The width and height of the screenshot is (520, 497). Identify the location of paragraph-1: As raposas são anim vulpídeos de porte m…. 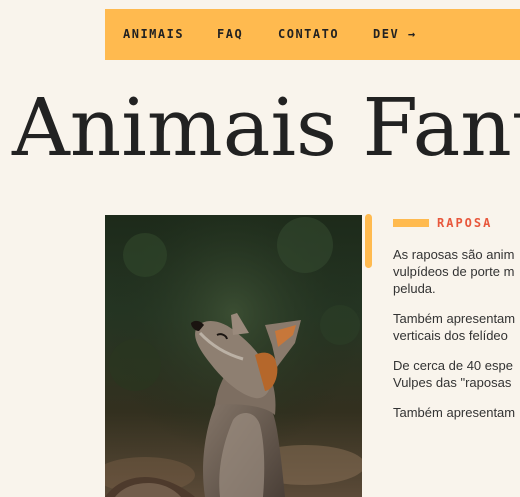
(456, 271).